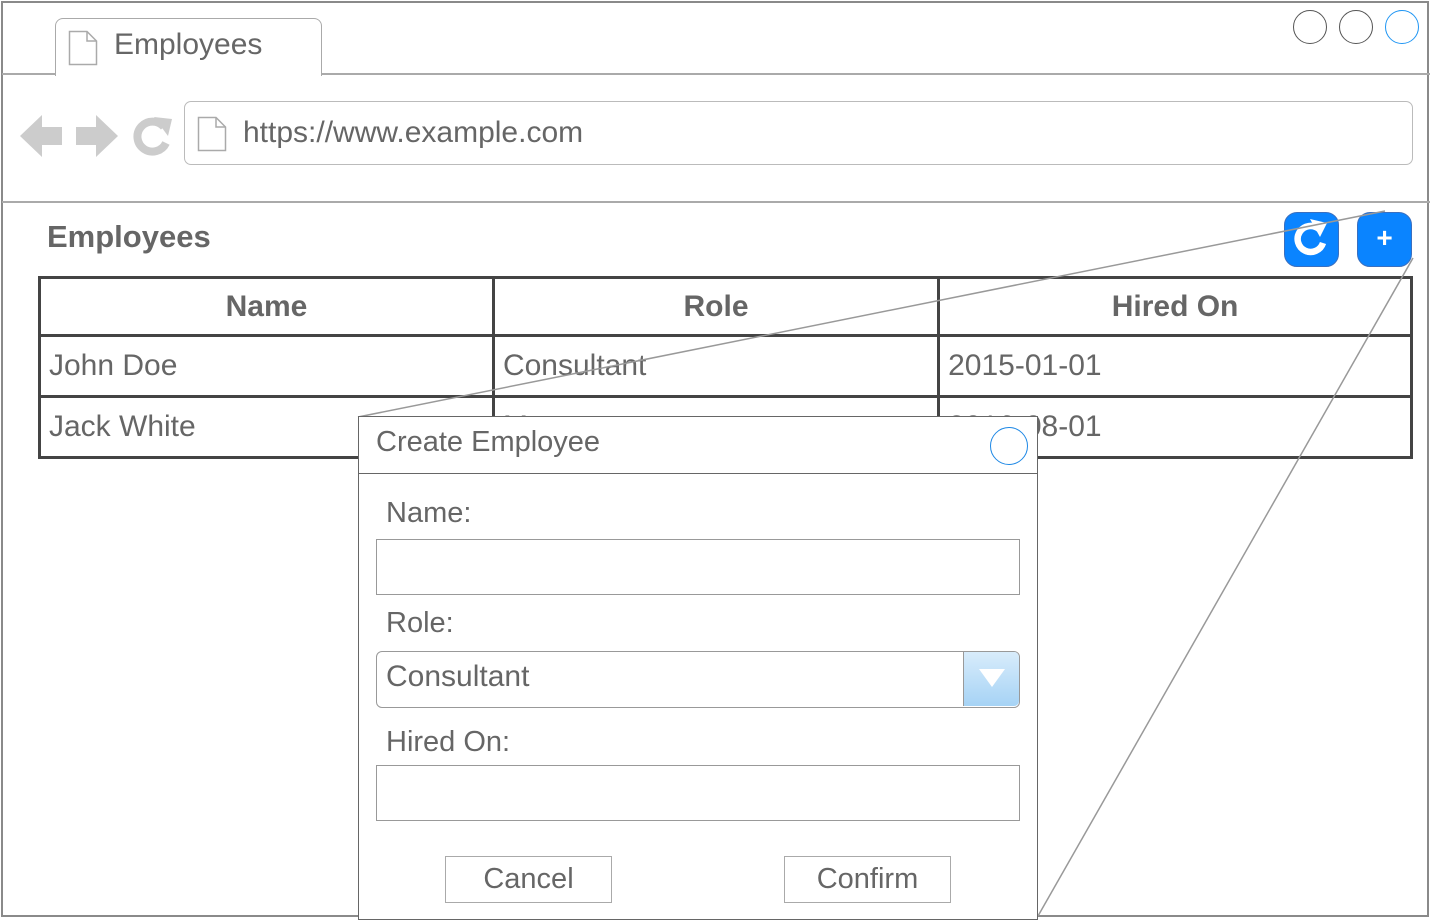 This screenshot has width=1432, height=920. What do you see at coordinates (528, 879) in the screenshot?
I see `cancel-button: Cancel` at bounding box center [528, 879].